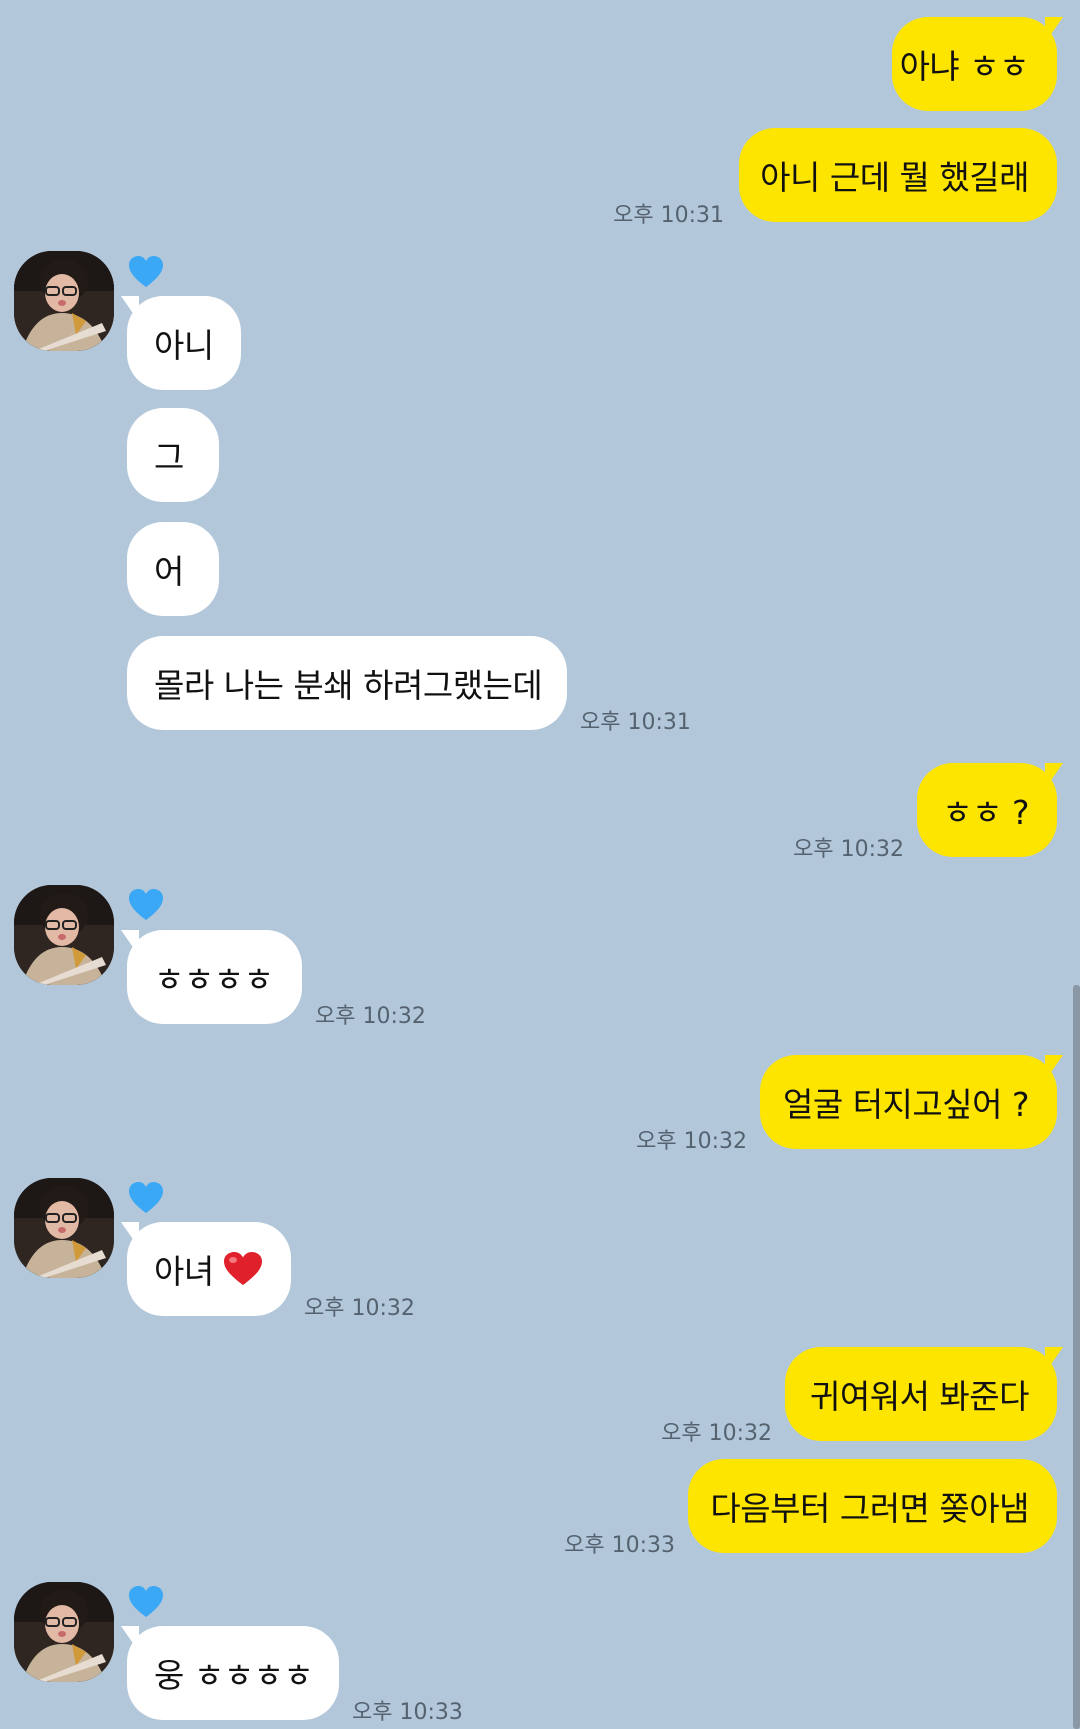 This screenshot has width=1080, height=1729. Describe the element at coordinates (243, 1269) in the screenshot. I see `red-heart-icon` at that location.